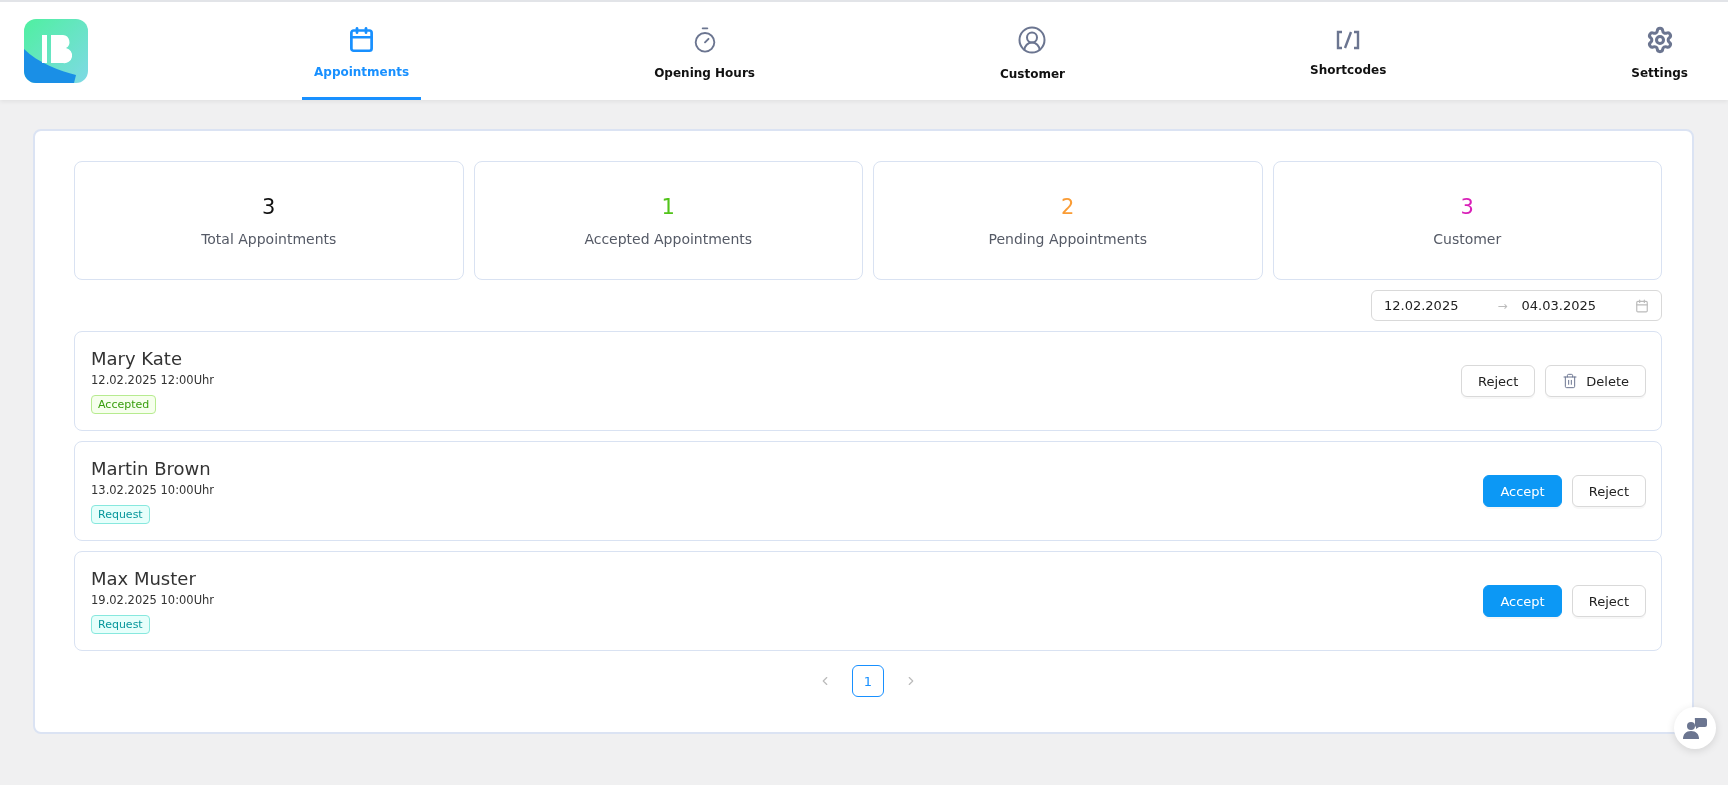 The width and height of the screenshot is (1728, 785). I want to click on customer-name: Mary Kate, so click(136, 358).